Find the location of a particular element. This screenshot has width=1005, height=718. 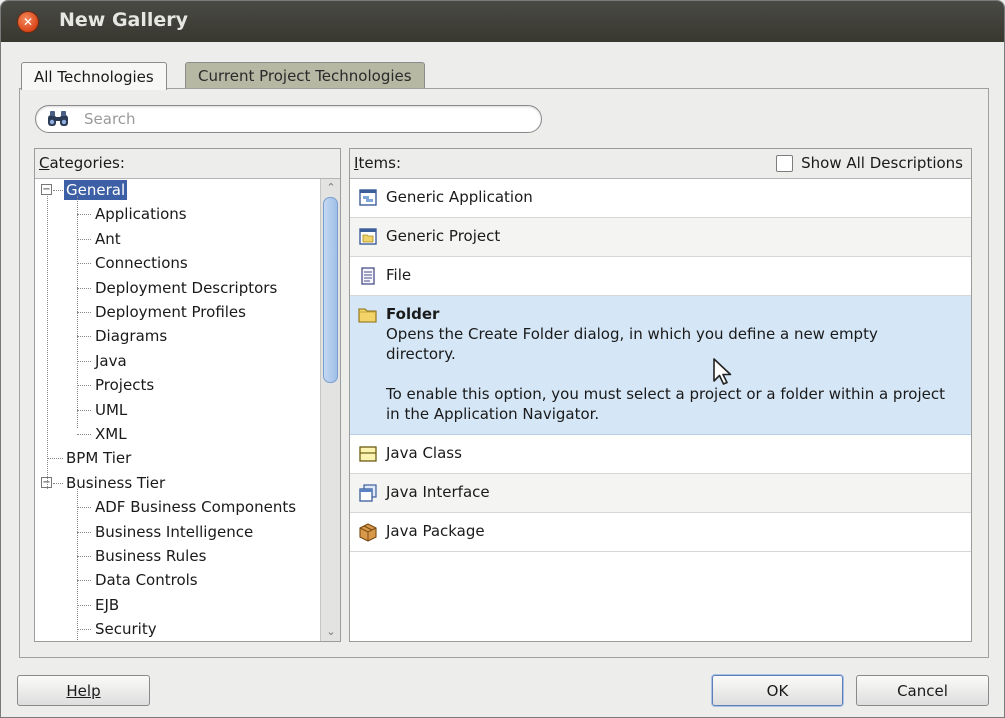

gallery-item-generic-application: Generic Application is located at coordinates (660, 198).